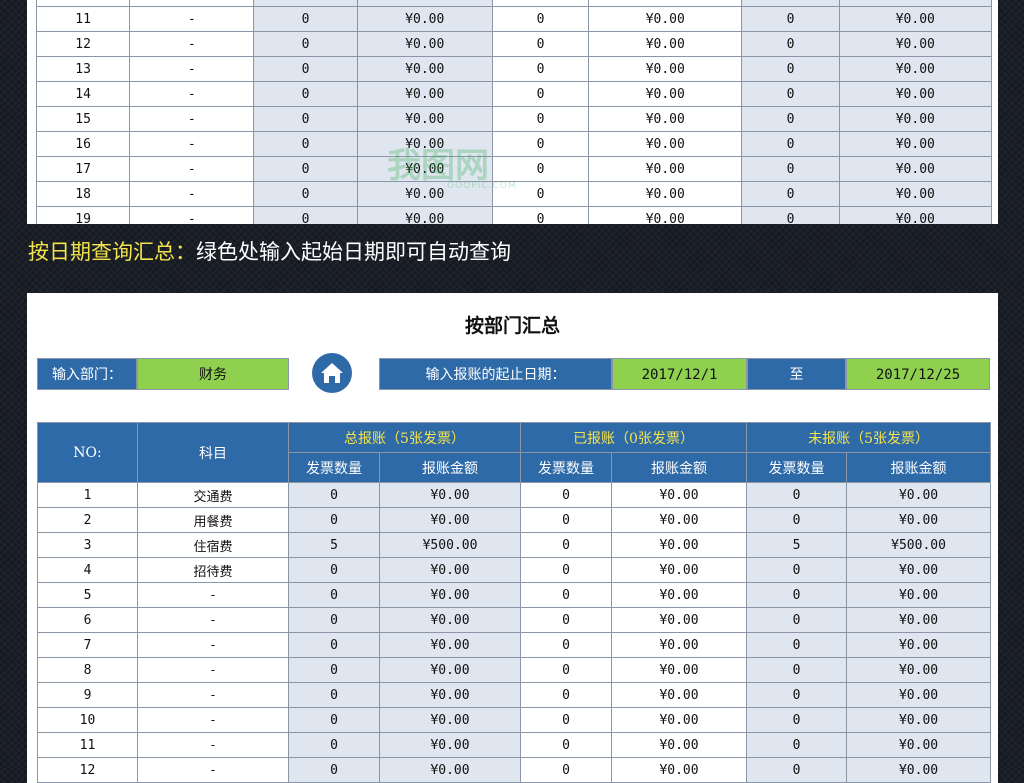 This screenshot has height=783, width=1024. What do you see at coordinates (87, 670) in the screenshot?
I see `table-cell: 8` at bounding box center [87, 670].